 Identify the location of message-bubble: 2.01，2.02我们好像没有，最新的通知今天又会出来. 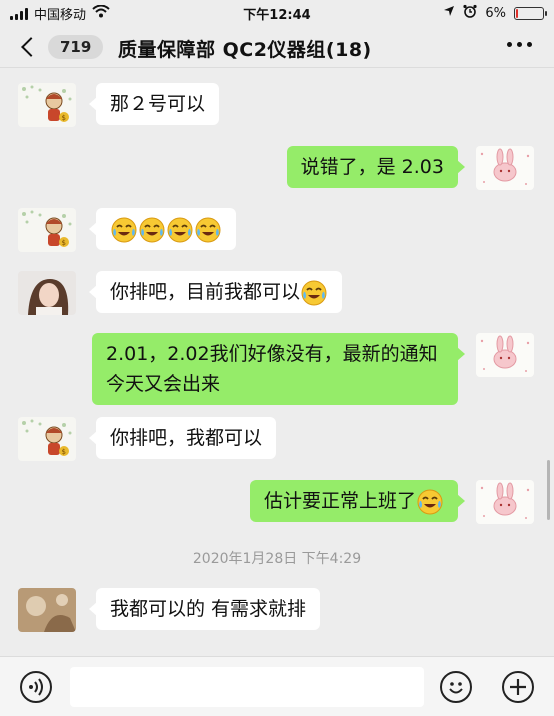
(278, 369).